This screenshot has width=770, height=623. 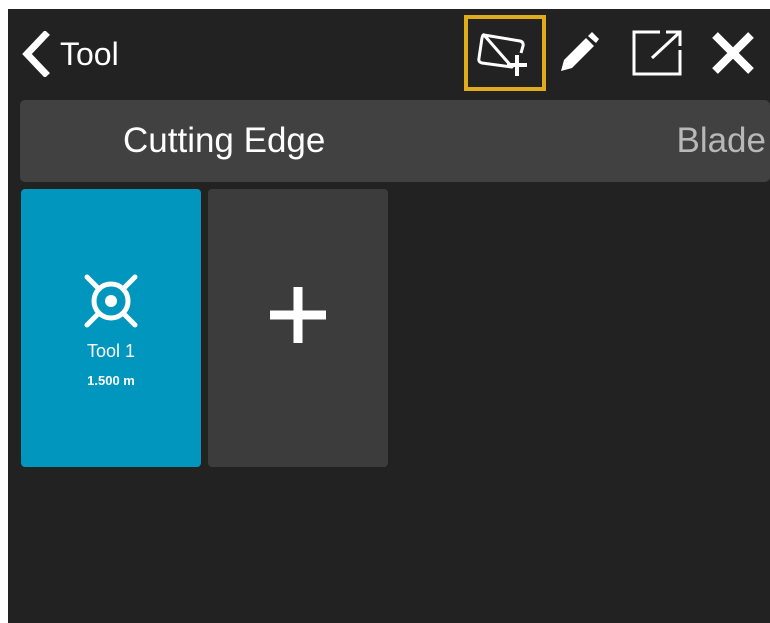 I want to click on plus-icon, so click(x=298, y=315).